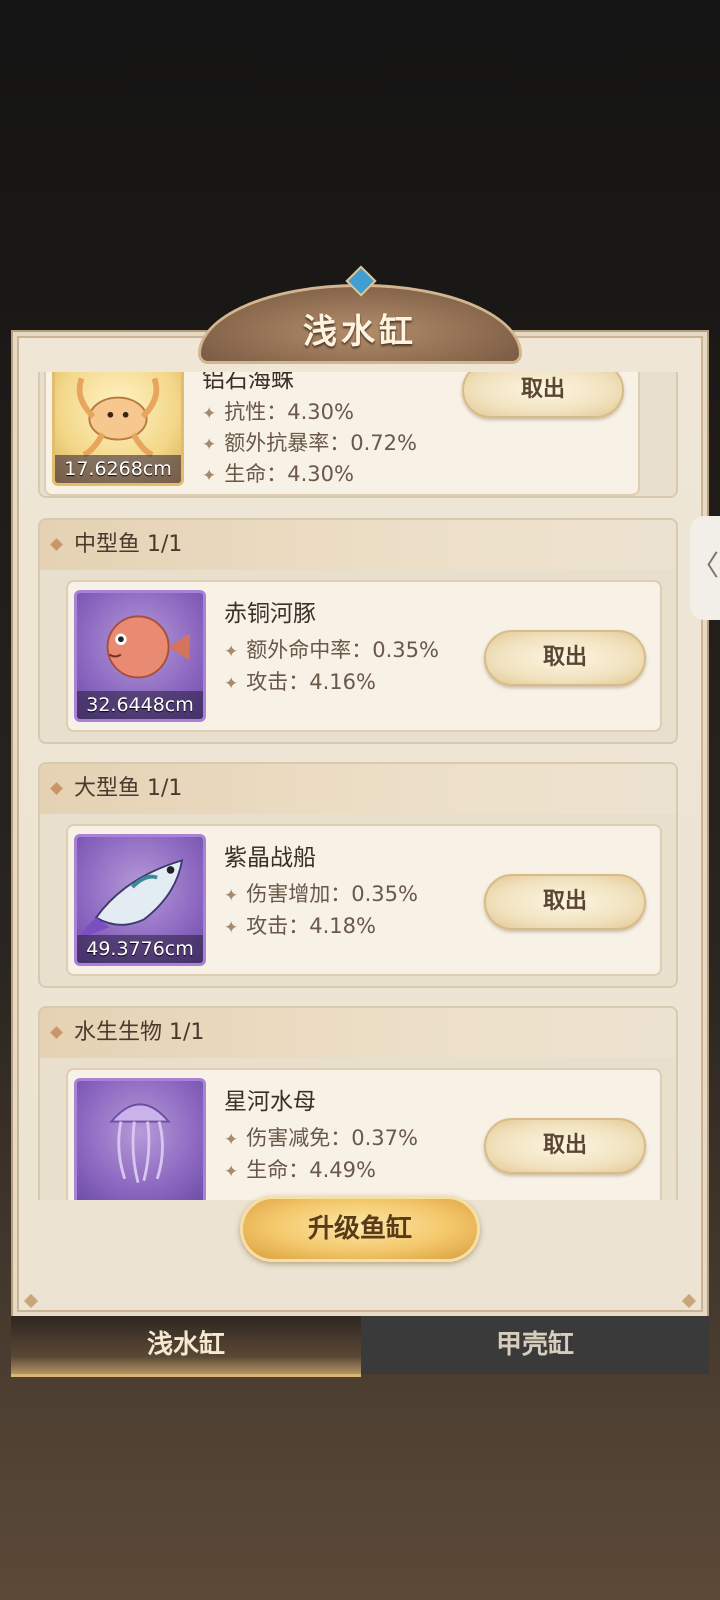 The width and height of the screenshot is (720, 1600). I want to click on upgrade-tank-button: 升级鱼缸, so click(360, 1229).